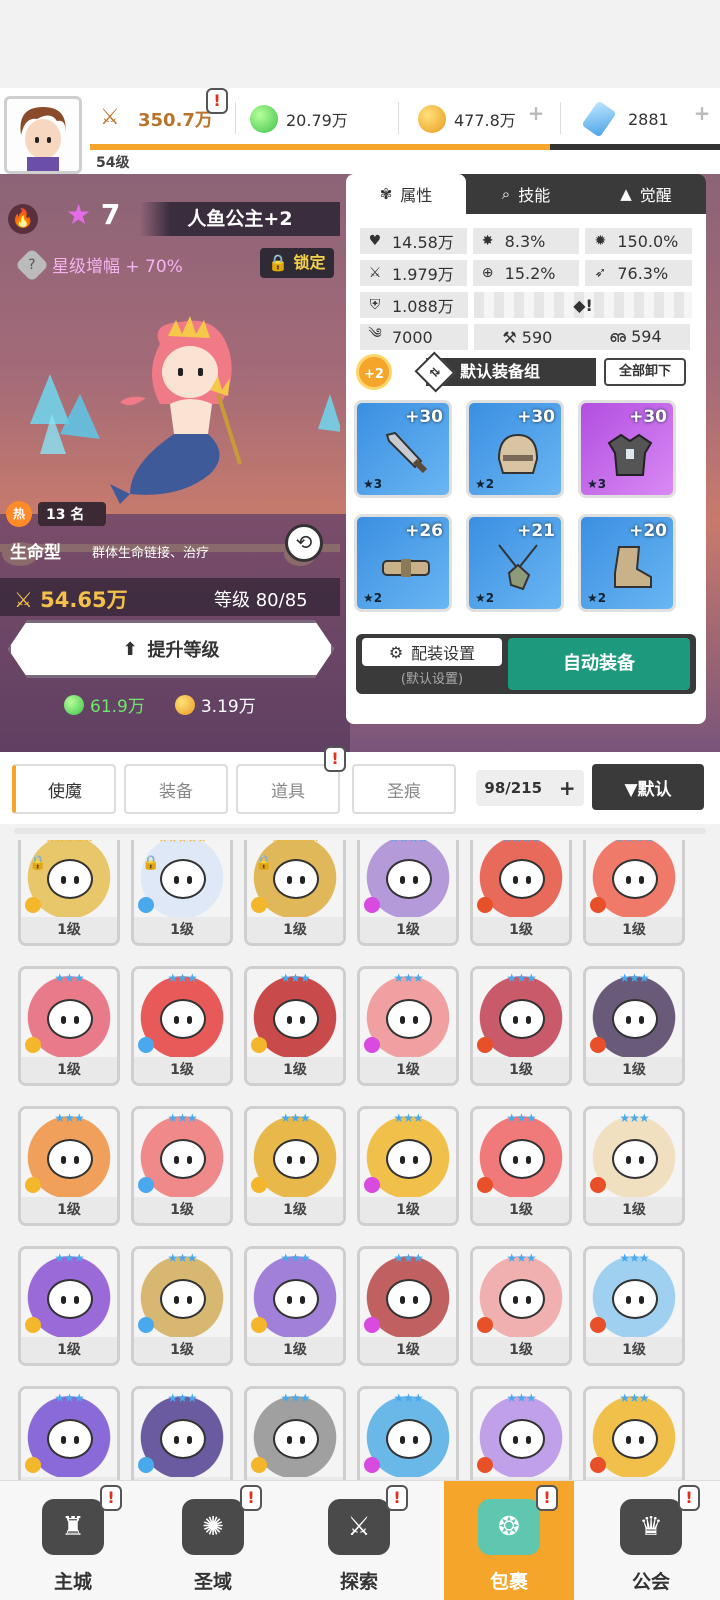  What do you see at coordinates (536, 113) in the screenshot?
I see `add-gold-button: +` at bounding box center [536, 113].